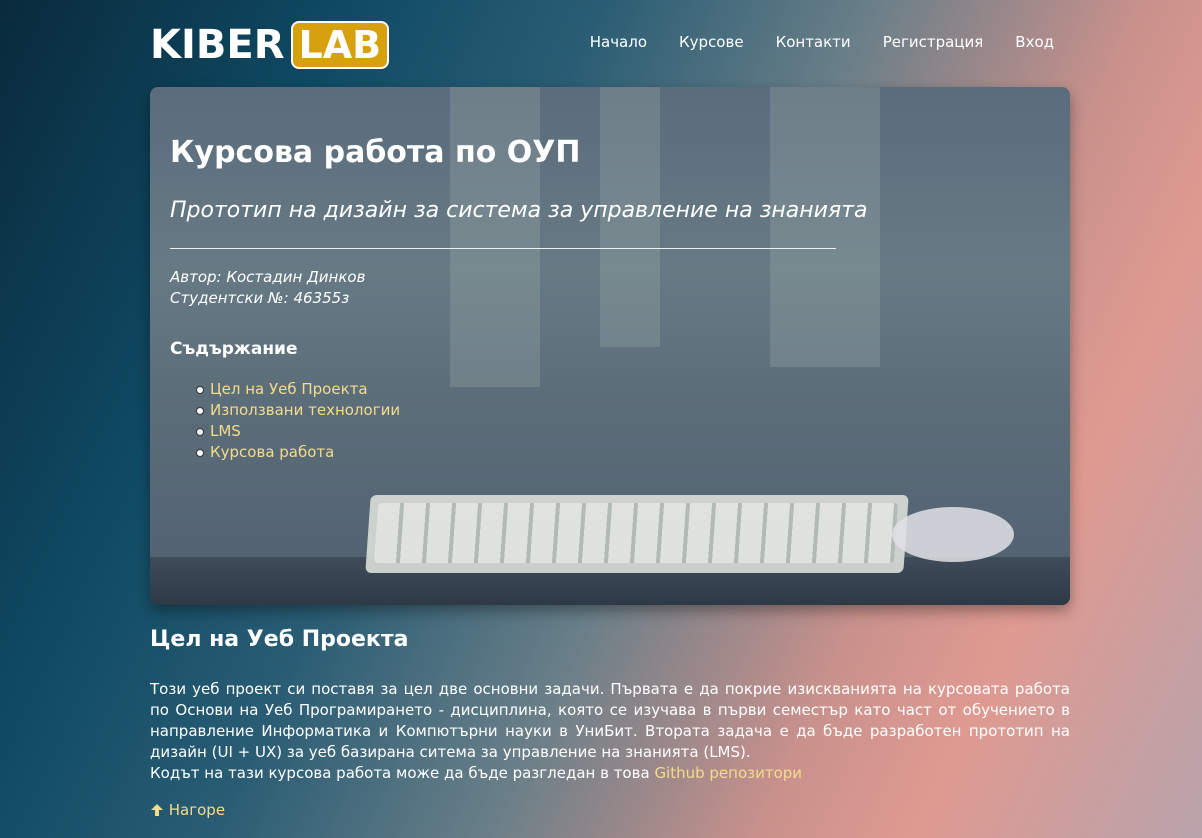 The height and width of the screenshot is (838, 1202). I want to click on page-title: Курсова работа по ОУП, so click(375, 152).